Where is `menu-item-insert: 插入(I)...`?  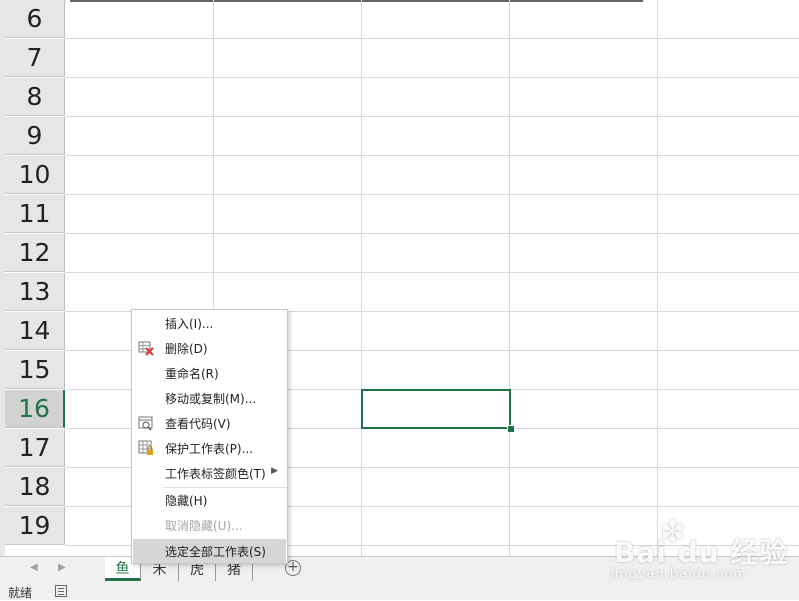 menu-item-insert: 插入(I)... is located at coordinates (209, 323).